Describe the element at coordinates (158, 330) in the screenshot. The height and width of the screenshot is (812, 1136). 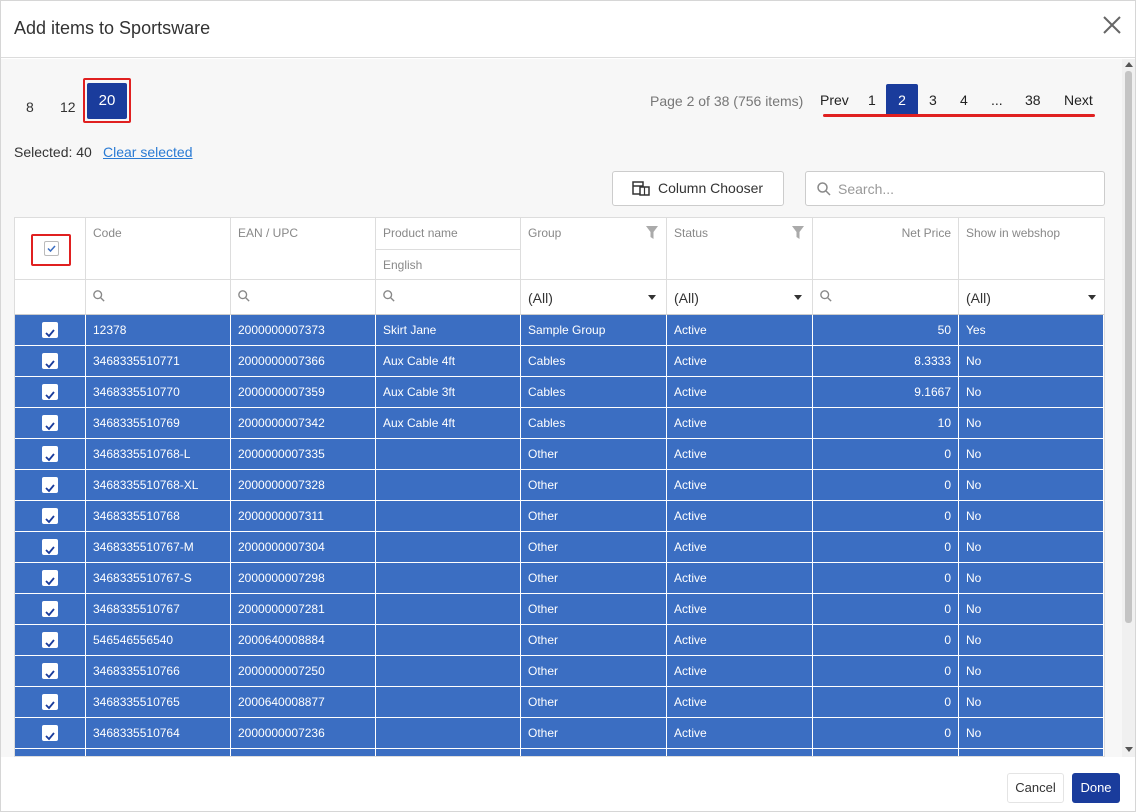
I see `cell-code: 12378` at that location.